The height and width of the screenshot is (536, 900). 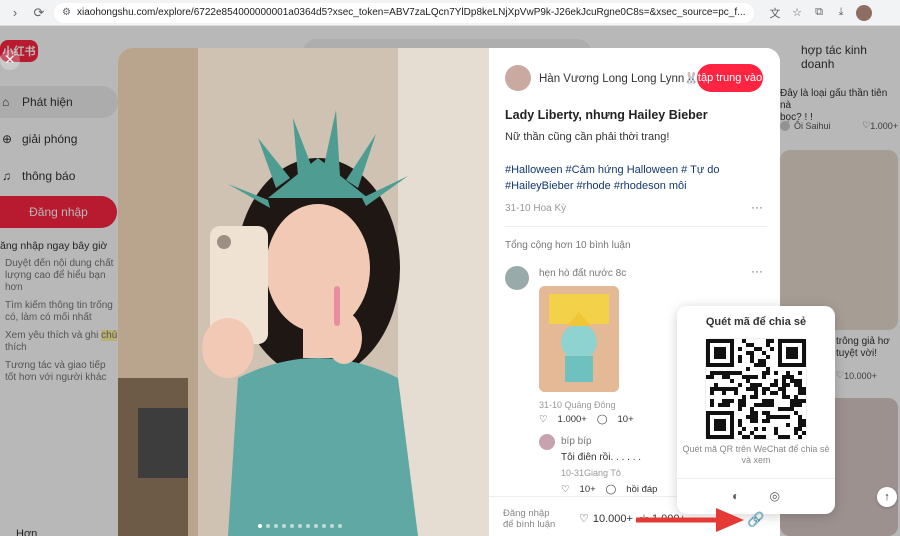 What do you see at coordinates (579, 339) in the screenshot?
I see `comment-image` at bounding box center [579, 339].